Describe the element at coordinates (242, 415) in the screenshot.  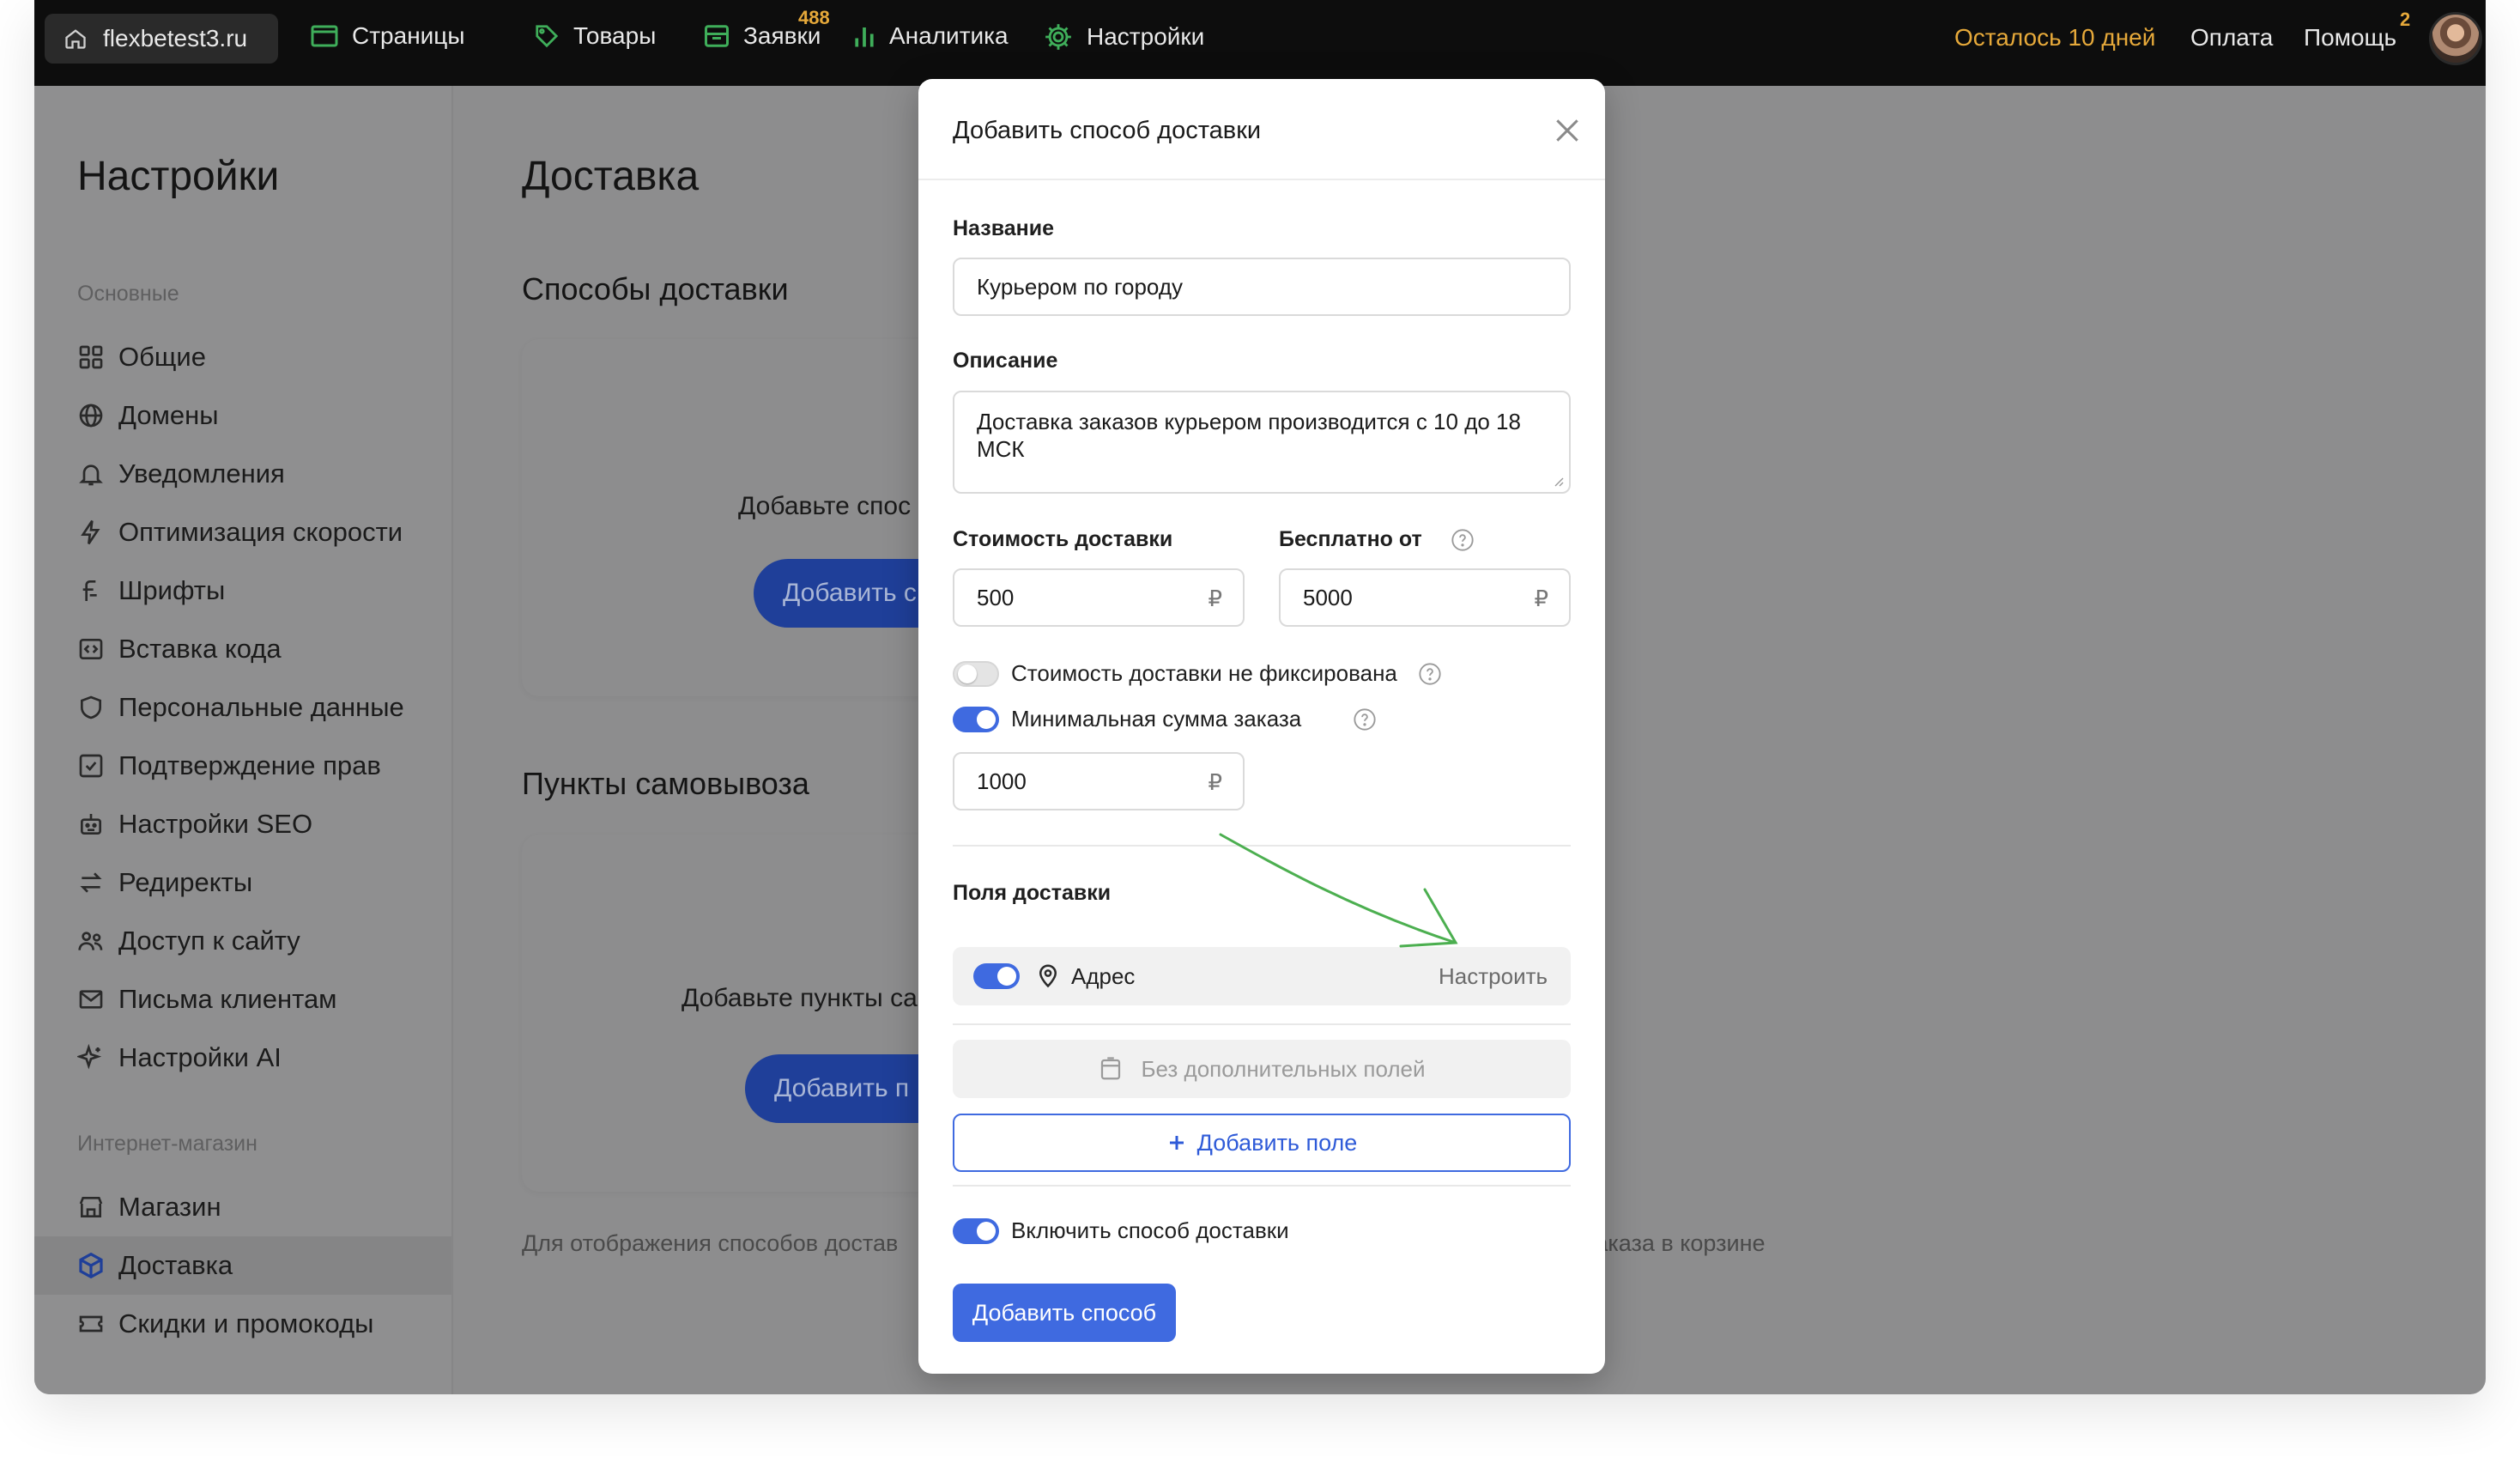
I see `sidebar-item-domains: Домены` at that location.